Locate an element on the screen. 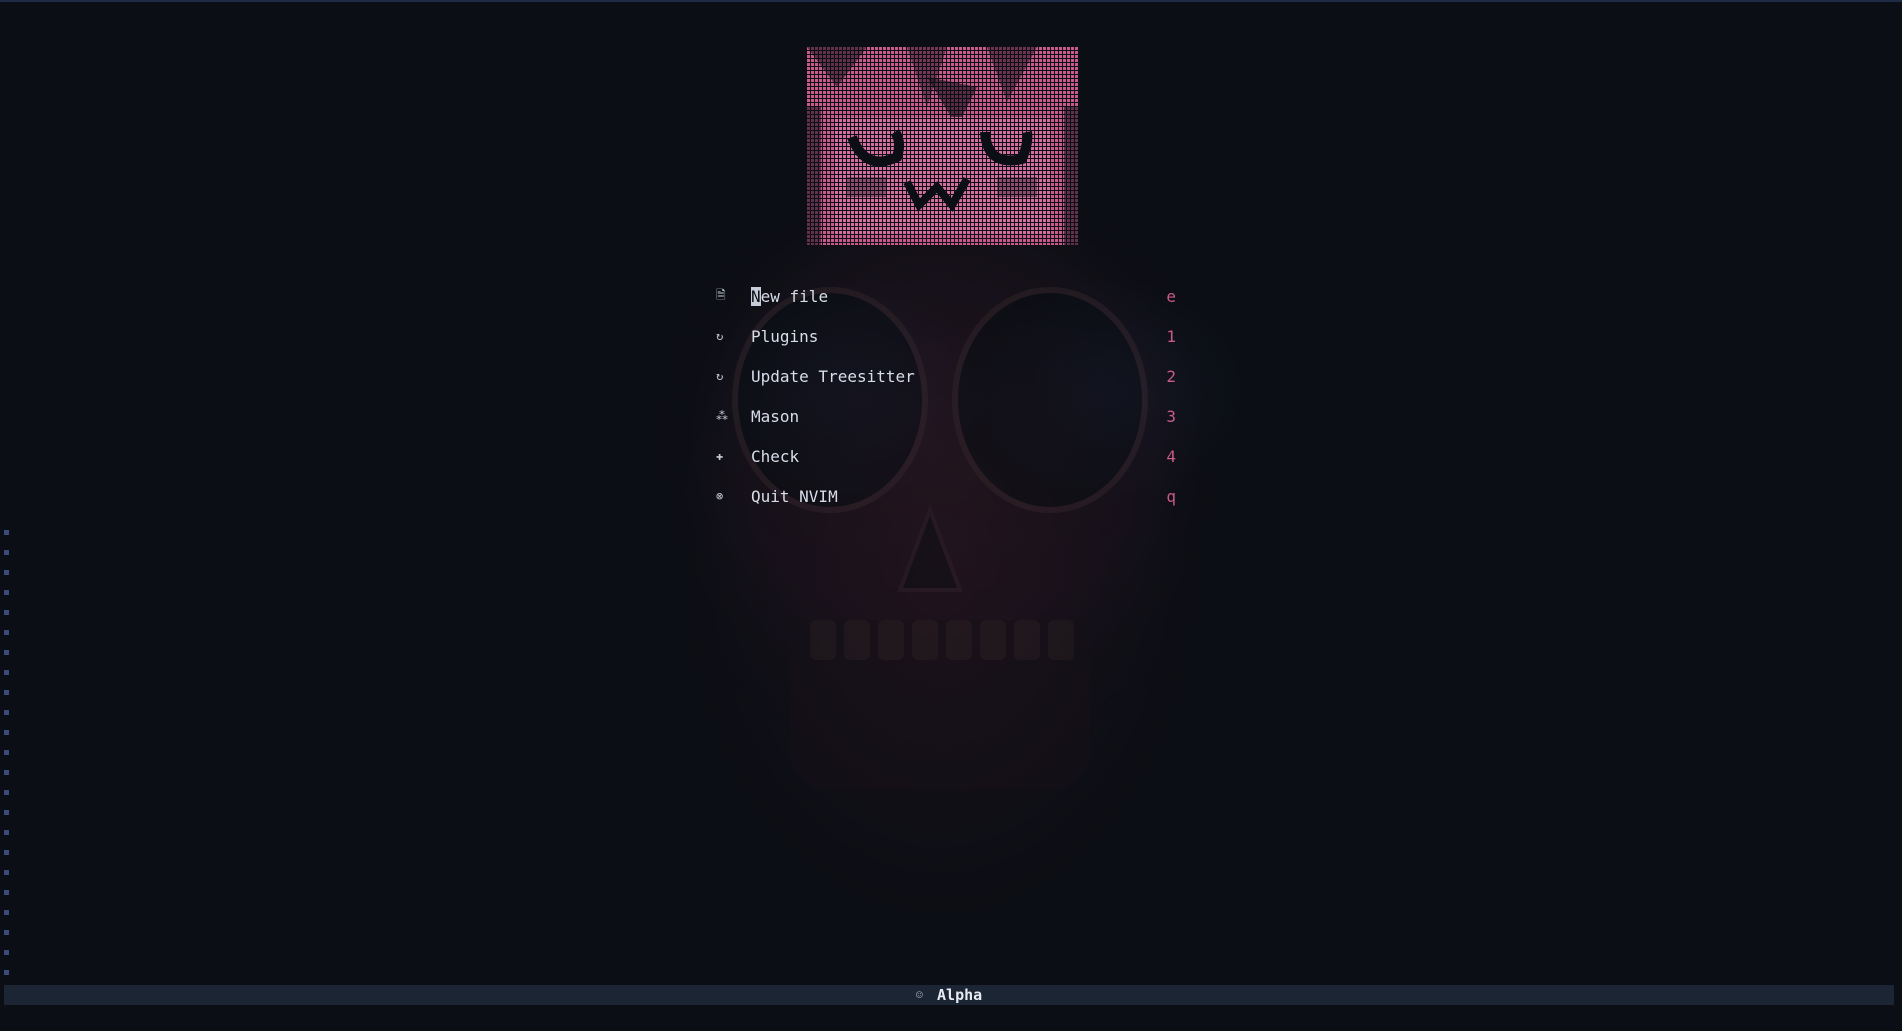 The height and width of the screenshot is (1031, 1902). menu-item-label: Mason is located at coordinates (775, 416).